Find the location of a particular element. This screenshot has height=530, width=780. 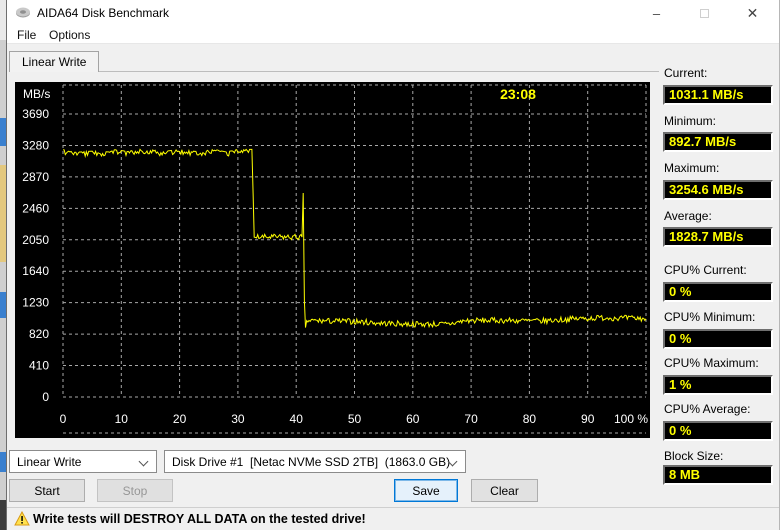

stat-label-current: Current: is located at coordinates (686, 73).